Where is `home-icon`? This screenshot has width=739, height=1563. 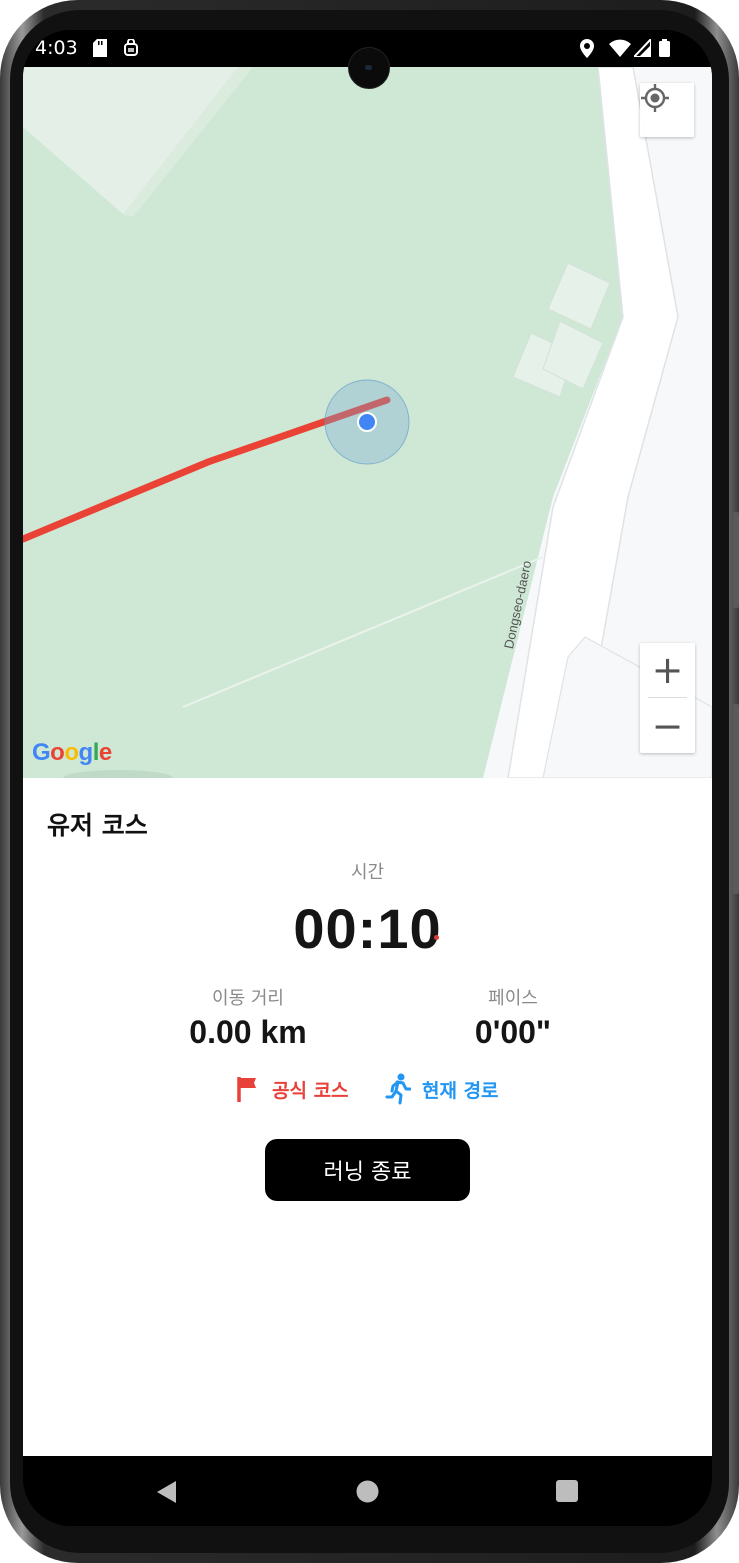
home-icon is located at coordinates (367, 1493).